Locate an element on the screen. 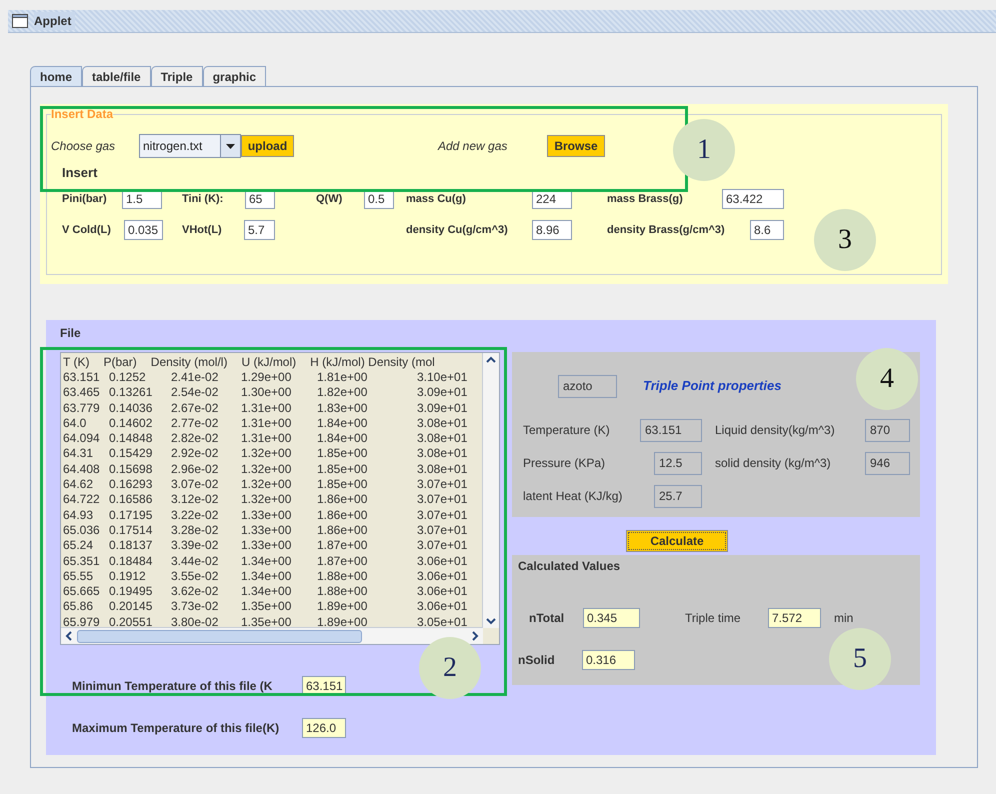  property-field: 25.7 is located at coordinates (678, 496).